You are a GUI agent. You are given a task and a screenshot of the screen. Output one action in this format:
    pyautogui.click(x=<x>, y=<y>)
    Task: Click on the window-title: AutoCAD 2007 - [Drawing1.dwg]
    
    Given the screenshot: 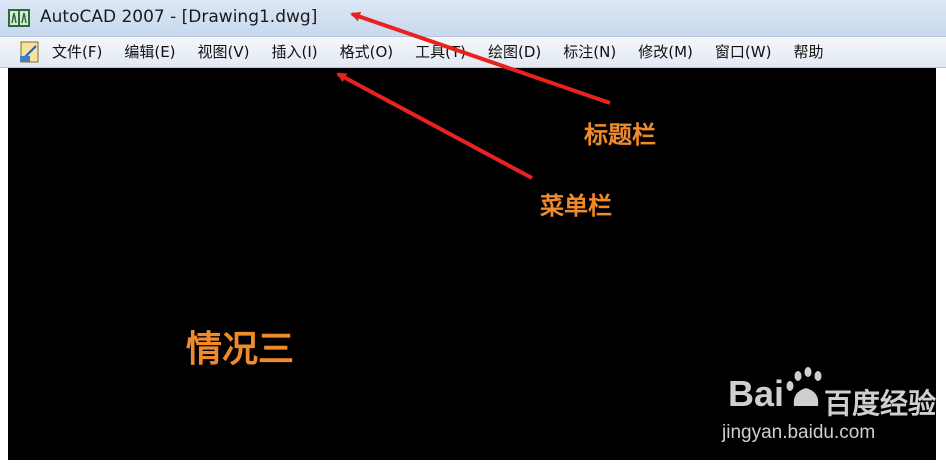 What is the action you would take?
    pyautogui.click(x=179, y=17)
    